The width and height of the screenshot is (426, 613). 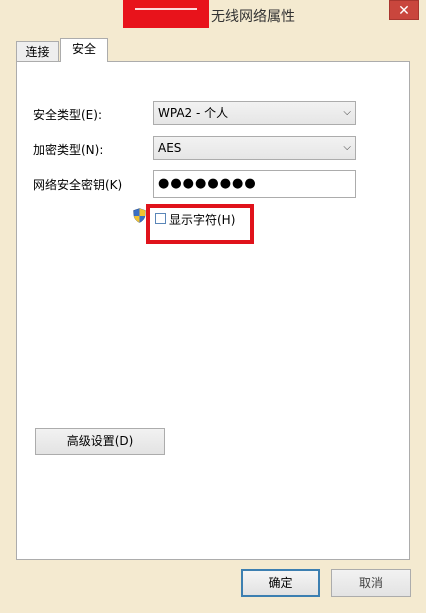 What do you see at coordinates (37, 51) in the screenshot?
I see `tab-connection: 连接` at bounding box center [37, 51].